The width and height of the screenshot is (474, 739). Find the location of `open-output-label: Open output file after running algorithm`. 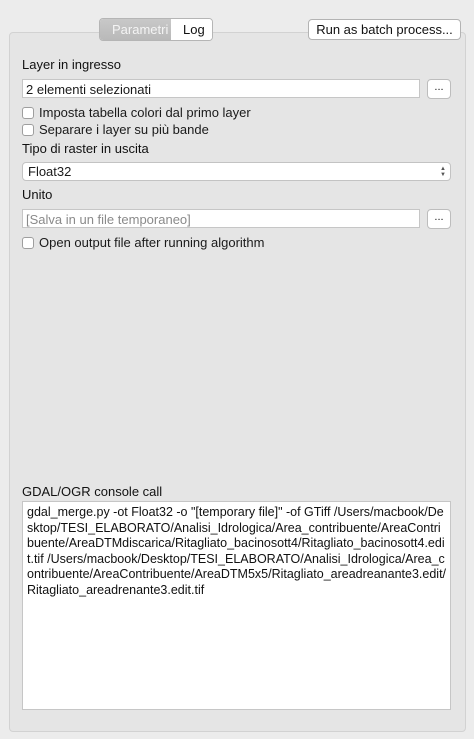

open-output-label: Open output file after running algorithm is located at coordinates (152, 242).